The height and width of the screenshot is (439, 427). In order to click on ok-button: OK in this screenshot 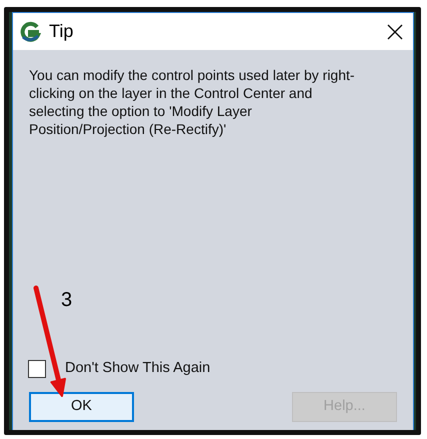, I will do `click(81, 407)`.